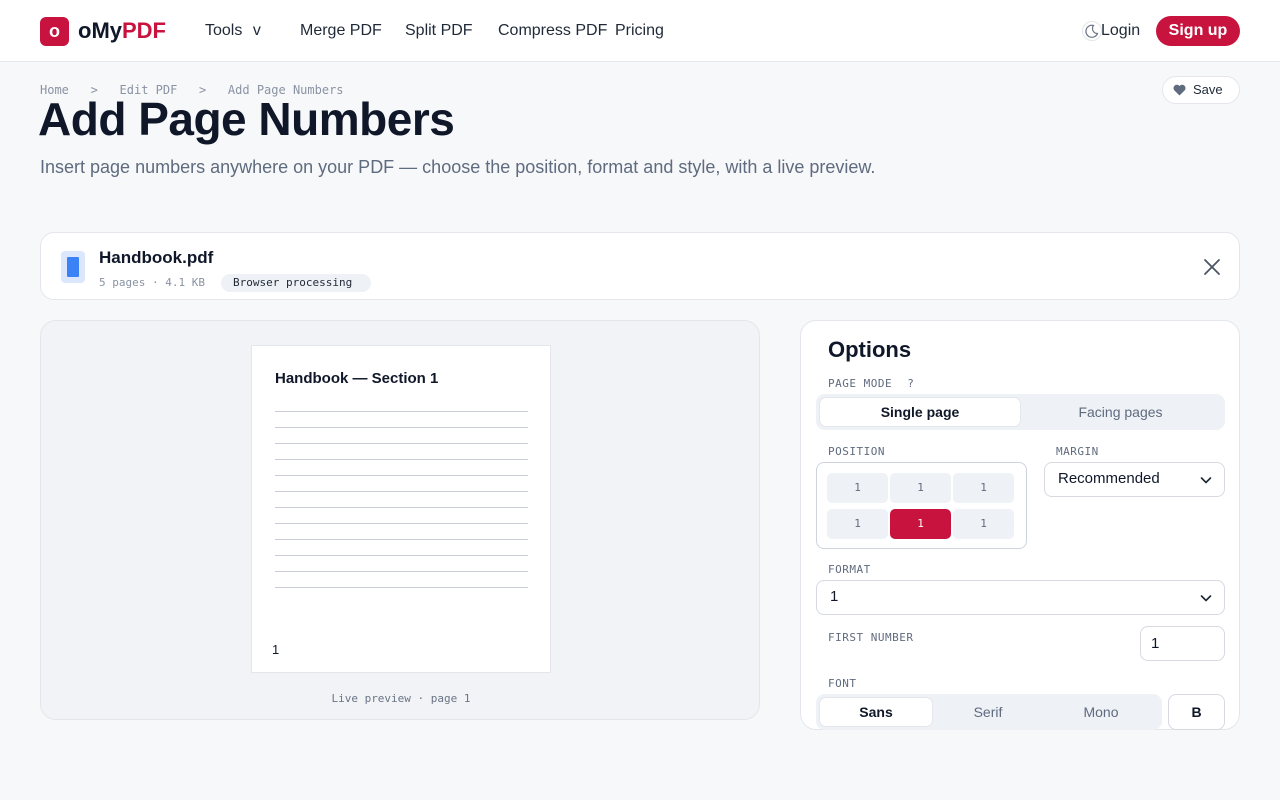 Image resolution: width=1280 pixels, height=800 pixels. I want to click on position-top-left: 1, so click(857, 488).